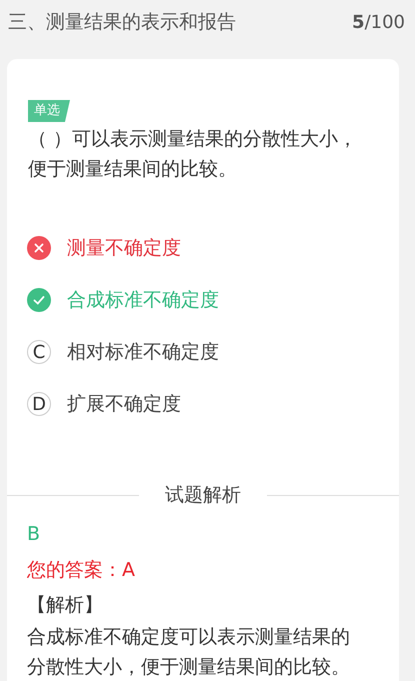 This screenshot has width=415, height=681. Describe the element at coordinates (378, 22) in the screenshot. I see `question-counter: 5/100` at that location.